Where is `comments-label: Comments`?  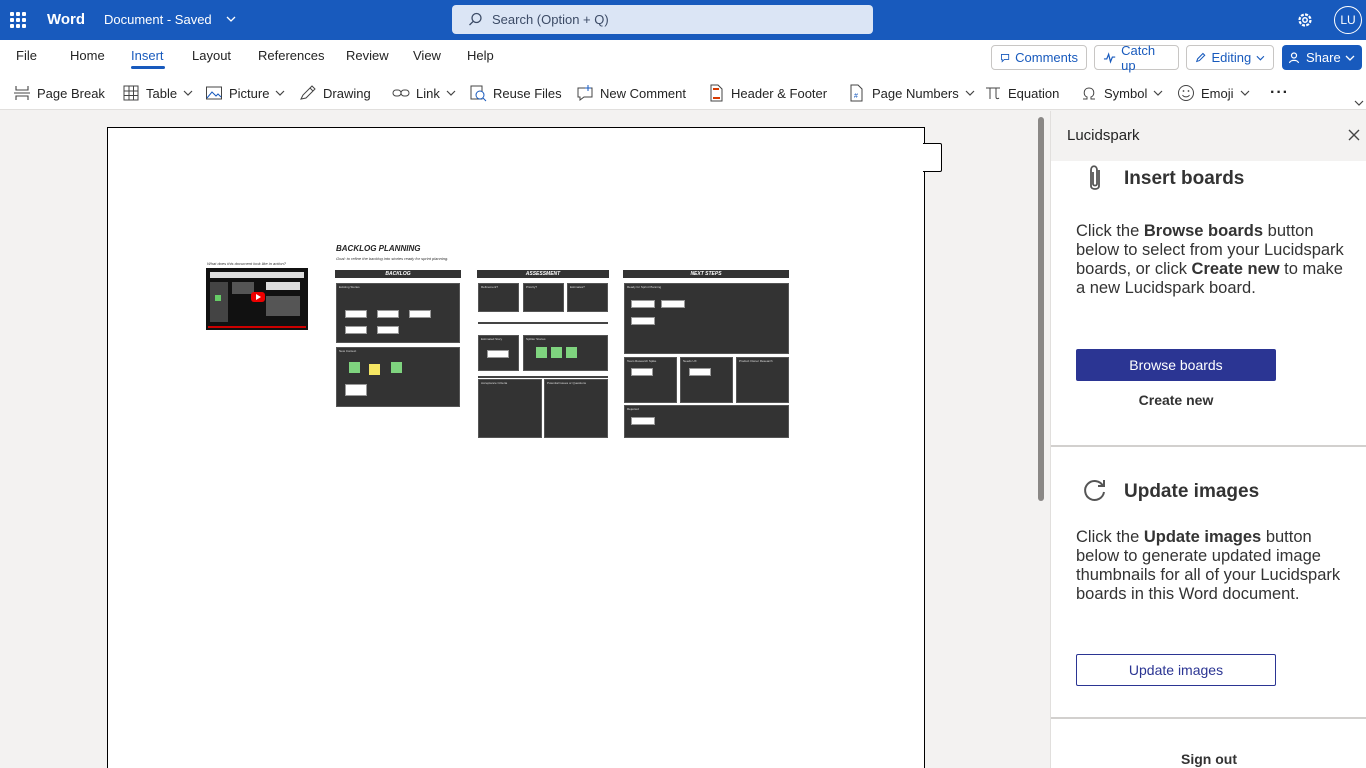
comments-label: Comments is located at coordinates (1046, 57).